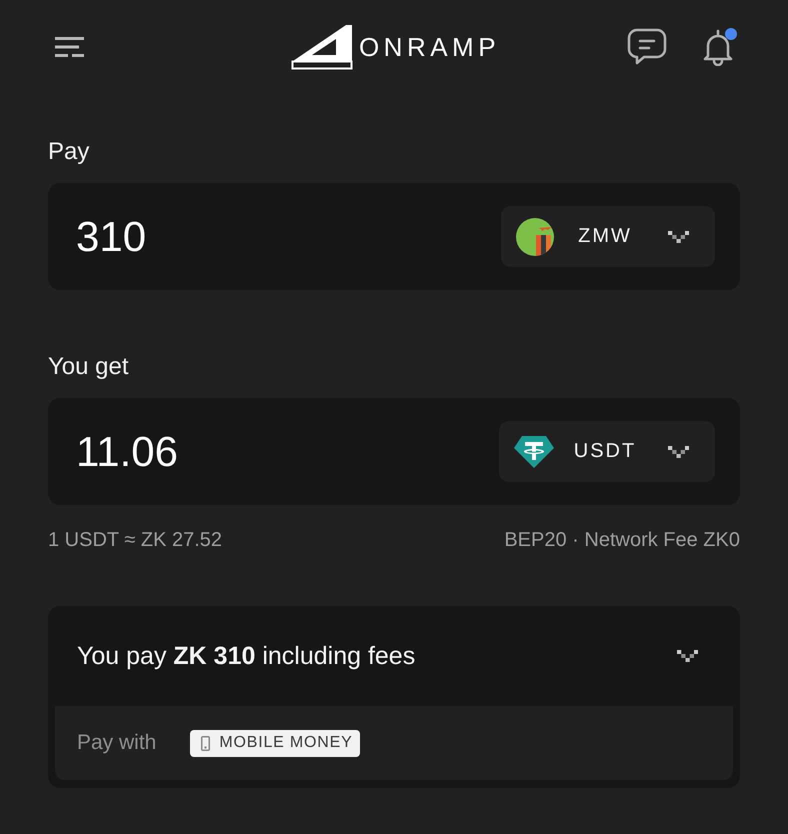 This screenshot has width=788, height=834. What do you see at coordinates (429, 47) in the screenshot?
I see `logo-text: ONRAMP` at bounding box center [429, 47].